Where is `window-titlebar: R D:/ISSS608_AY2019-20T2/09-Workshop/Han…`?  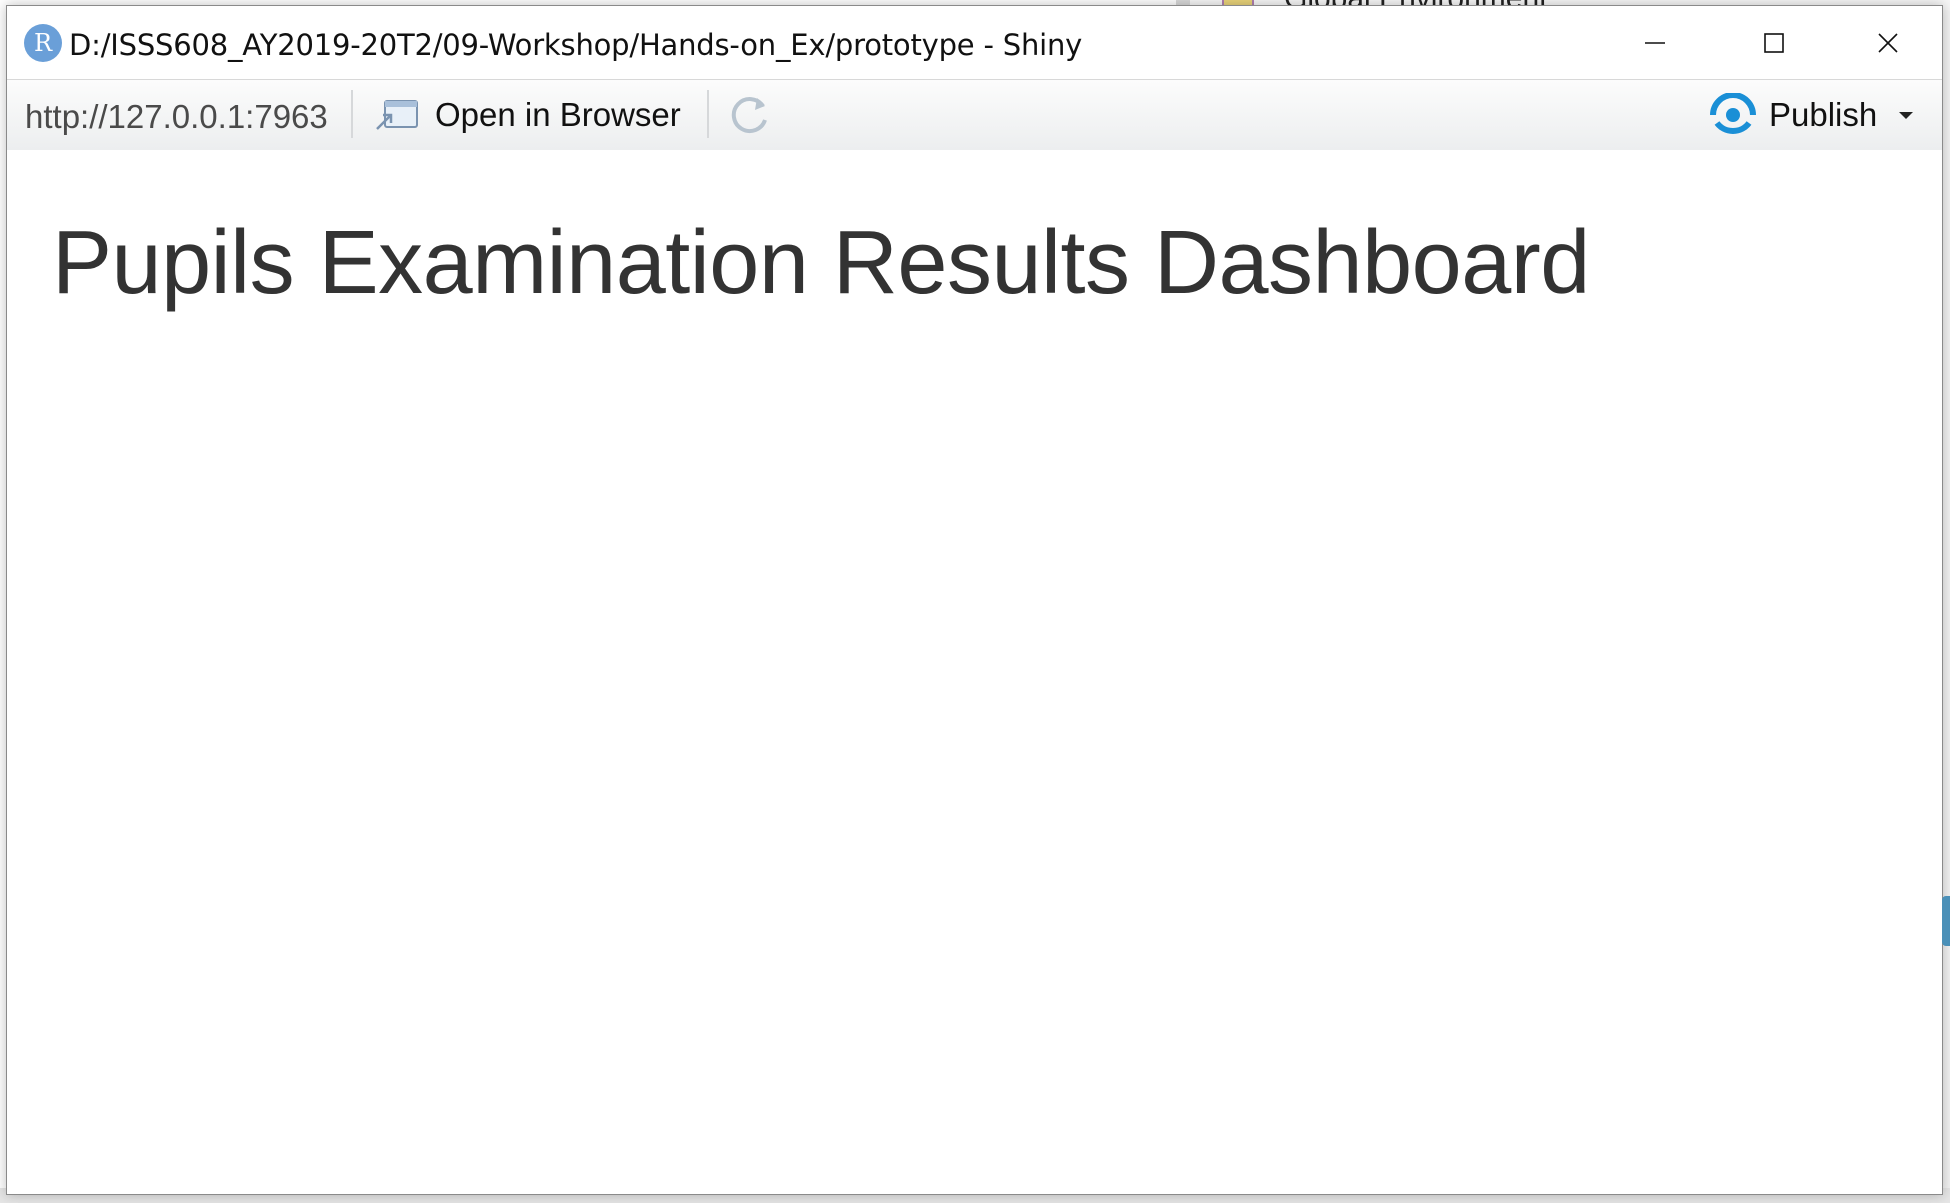 window-titlebar: R D:/ISSS608_AY2019-20T2/09-Workshop/Han… is located at coordinates (974, 42).